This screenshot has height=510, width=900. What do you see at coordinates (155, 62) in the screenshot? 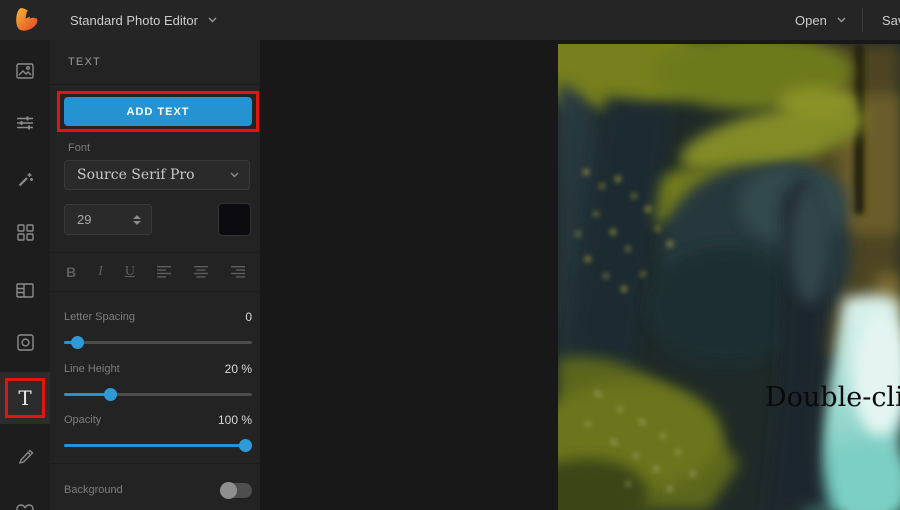
I see `panel-title: TEXT` at bounding box center [155, 62].